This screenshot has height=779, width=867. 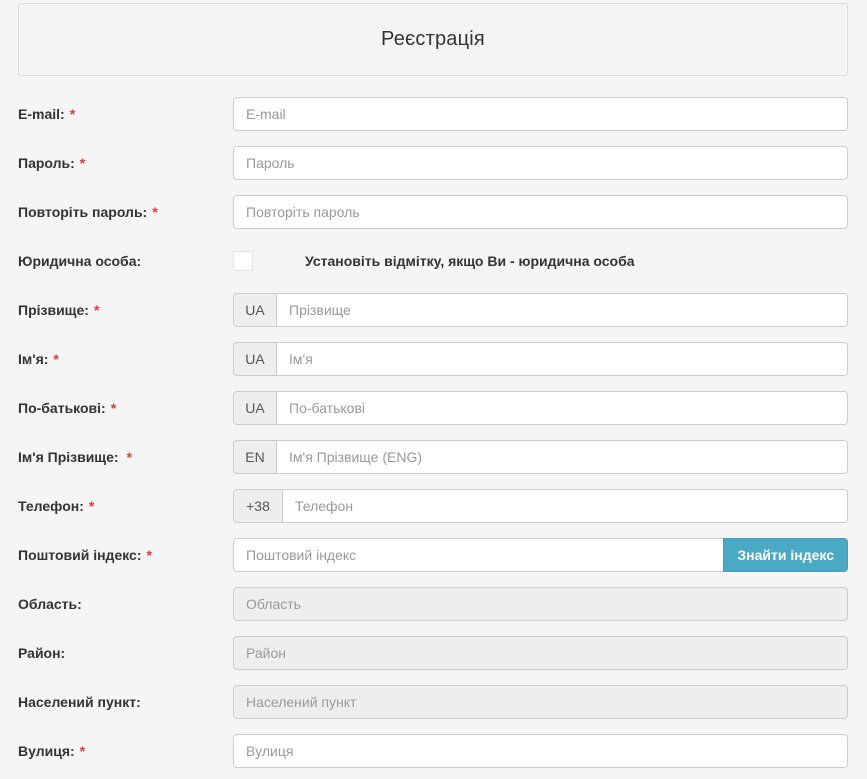 What do you see at coordinates (79, 702) in the screenshot?
I see `locality-label: Населений пункт:` at bounding box center [79, 702].